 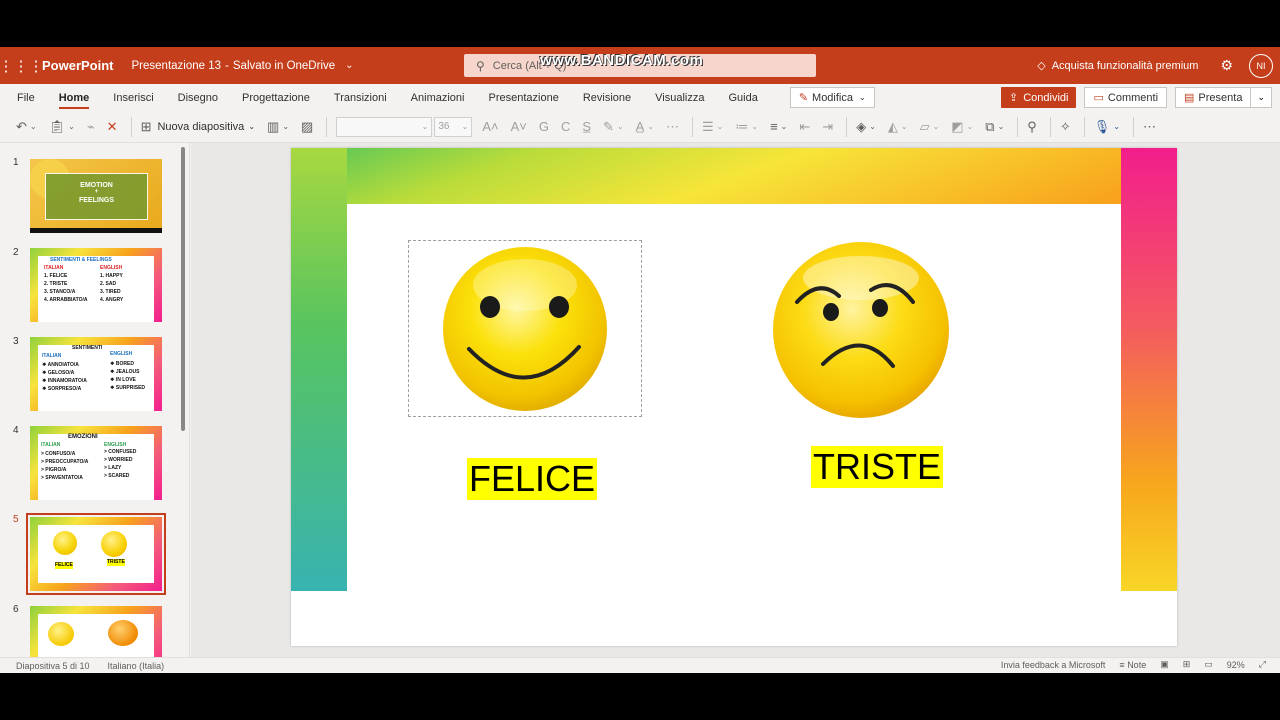 What do you see at coordinates (1107, 127) in the screenshot?
I see `dictate-icon: 🎙︎ ⌄` at bounding box center [1107, 127].